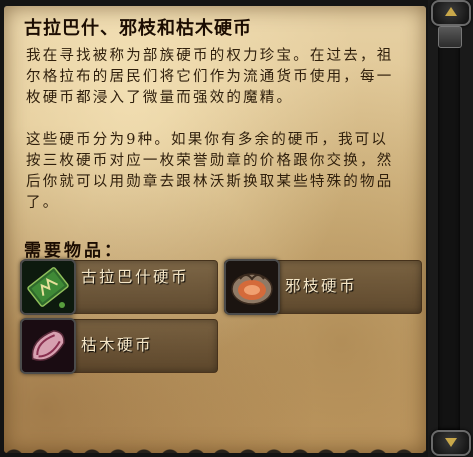 This screenshot has height=457, width=473. I want to click on scroll-thumb, so click(450, 37).